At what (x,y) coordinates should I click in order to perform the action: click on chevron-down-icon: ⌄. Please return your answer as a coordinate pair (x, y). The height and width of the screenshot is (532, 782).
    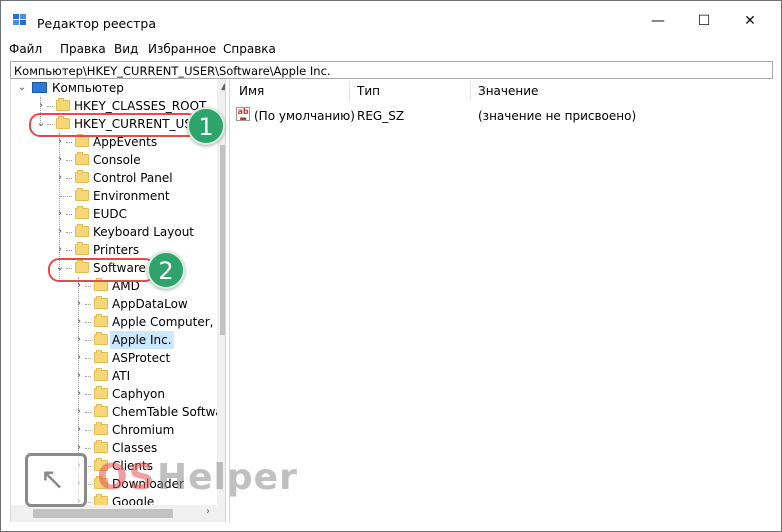
    Looking at the image, I should click on (22, 88).